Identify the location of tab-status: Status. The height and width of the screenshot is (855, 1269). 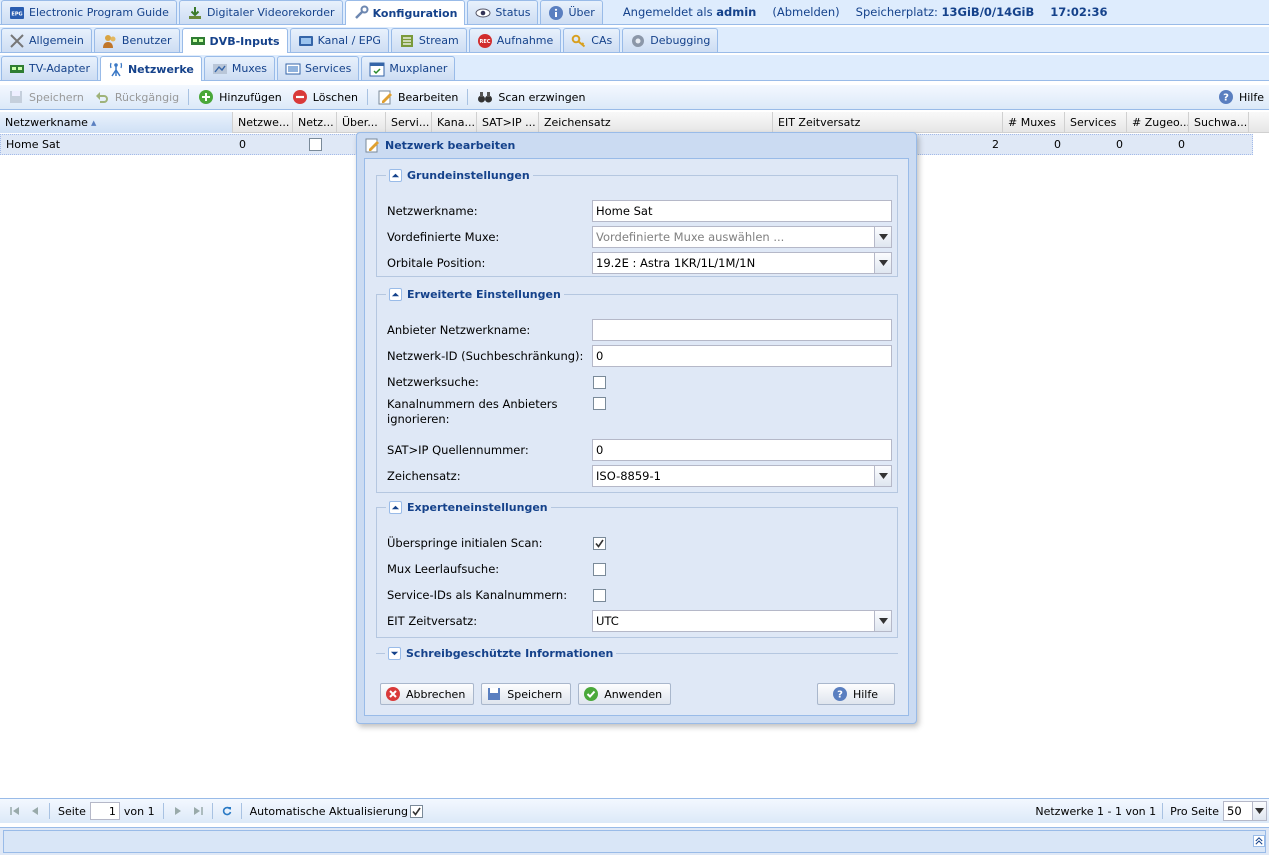
(503, 12).